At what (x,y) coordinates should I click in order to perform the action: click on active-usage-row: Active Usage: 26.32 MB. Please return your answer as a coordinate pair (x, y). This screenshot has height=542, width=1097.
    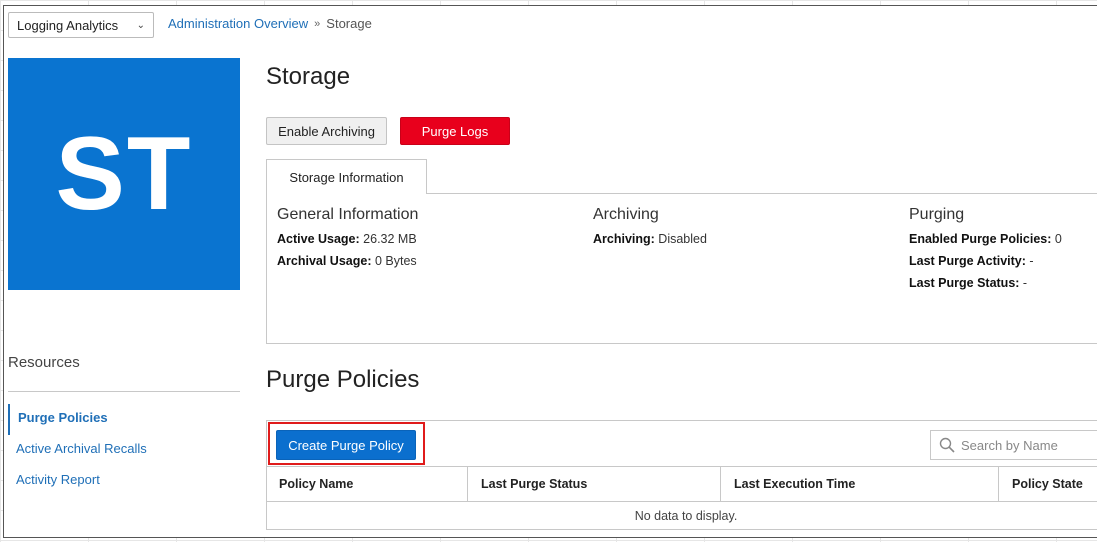
    Looking at the image, I should click on (347, 239).